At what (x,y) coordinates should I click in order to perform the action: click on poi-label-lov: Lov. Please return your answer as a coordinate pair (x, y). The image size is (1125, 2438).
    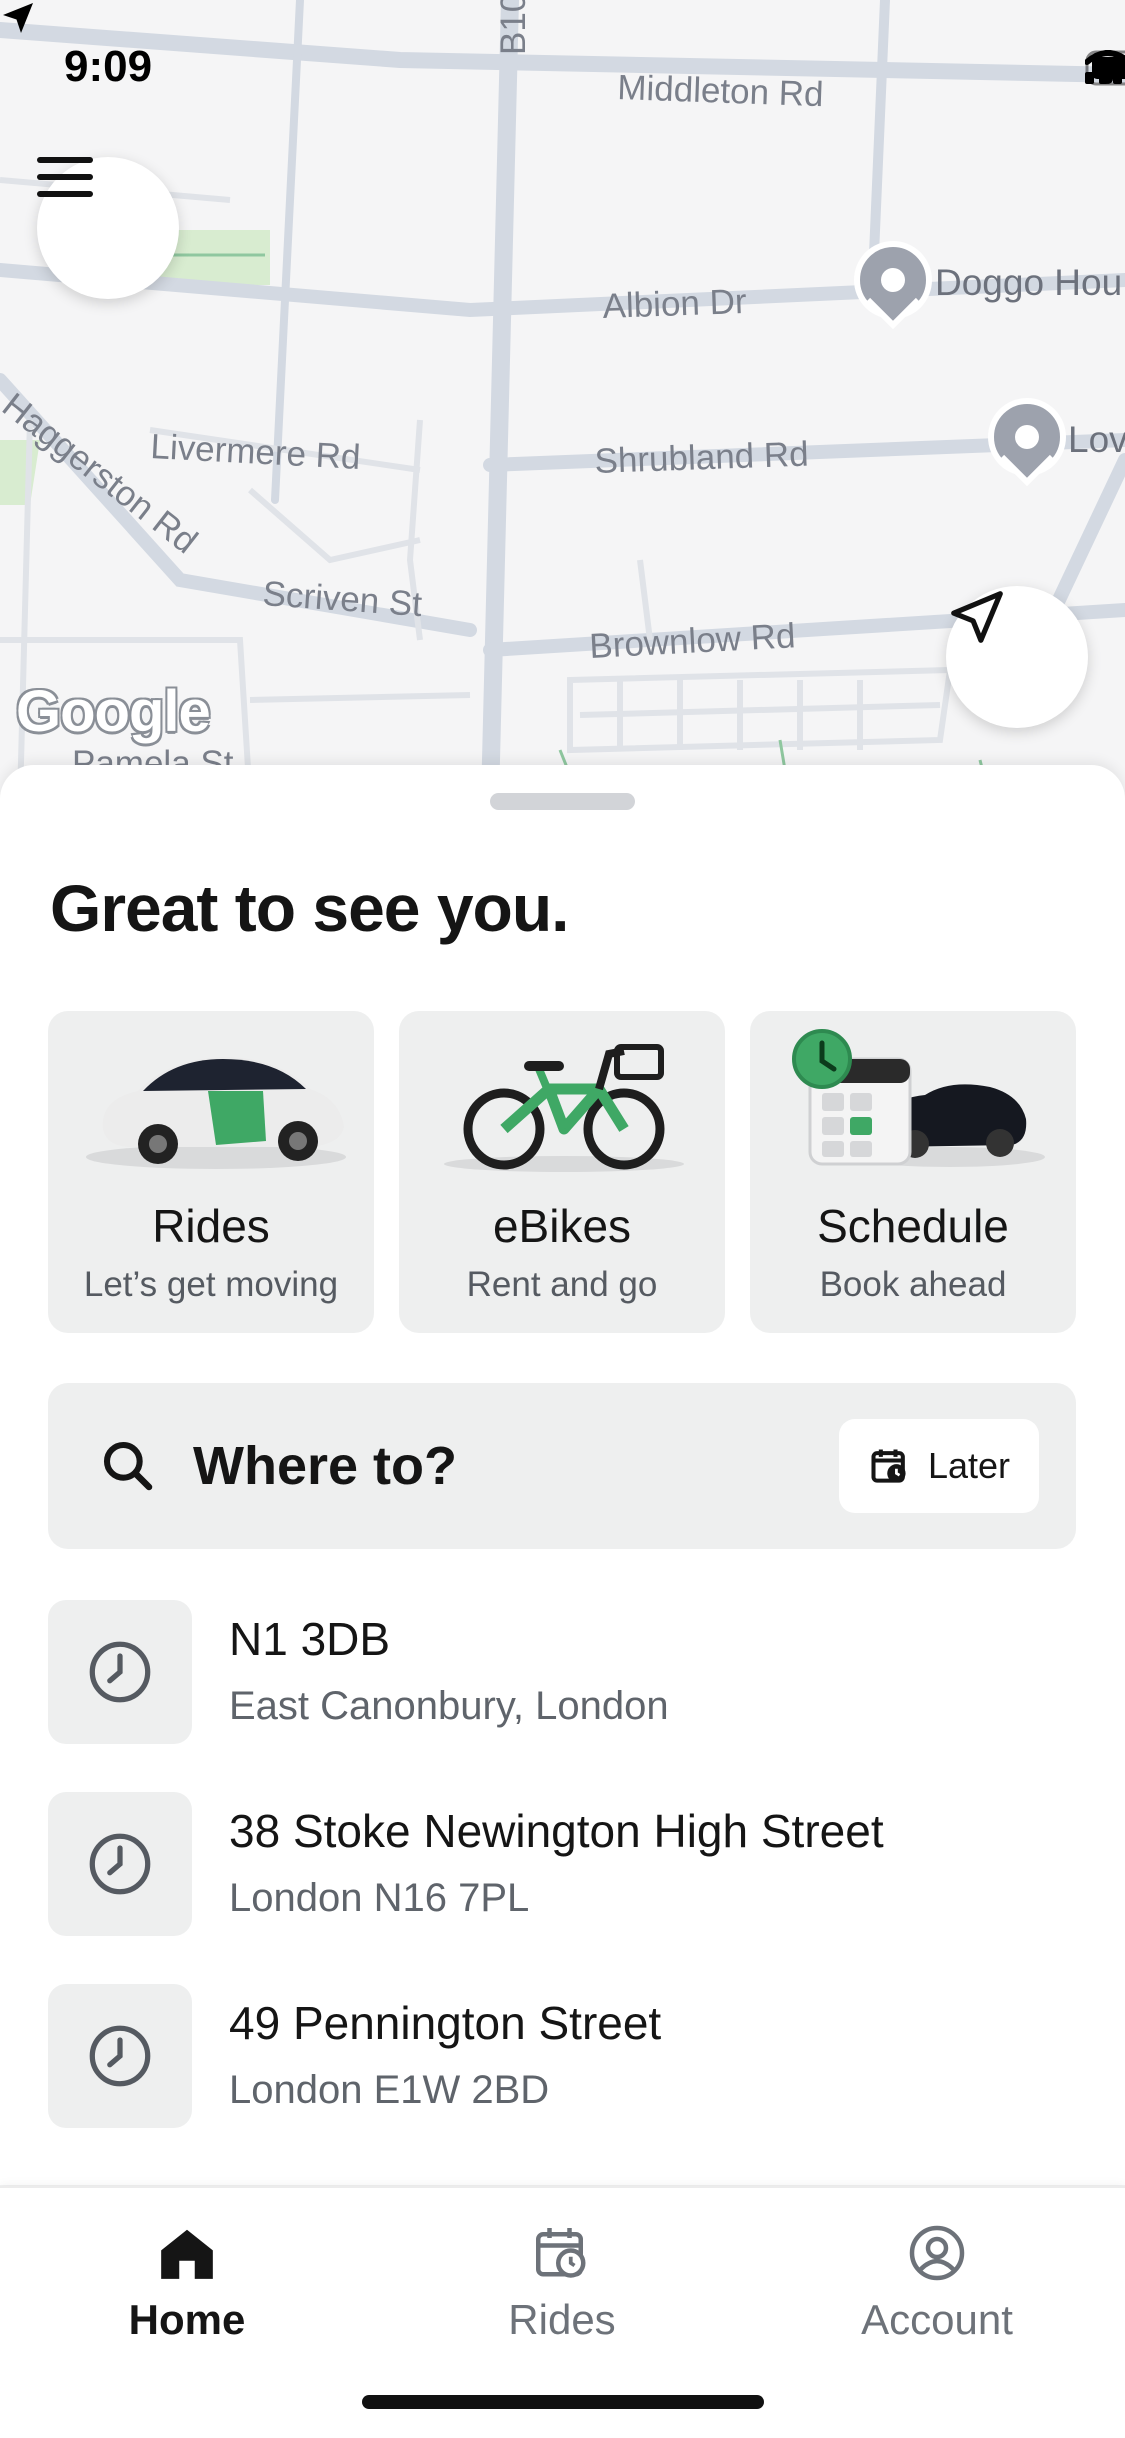
    Looking at the image, I should click on (1096, 439).